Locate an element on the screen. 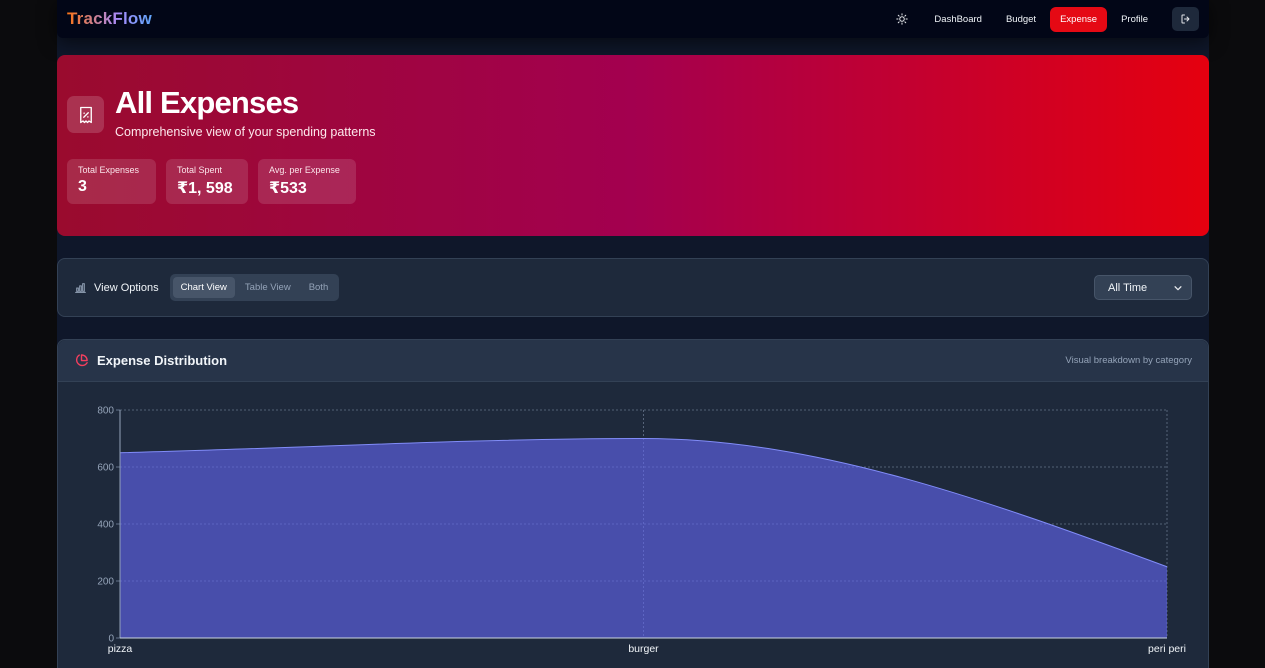 The image size is (1265, 668). stat-value: ₹1, 598 is located at coordinates (205, 188).